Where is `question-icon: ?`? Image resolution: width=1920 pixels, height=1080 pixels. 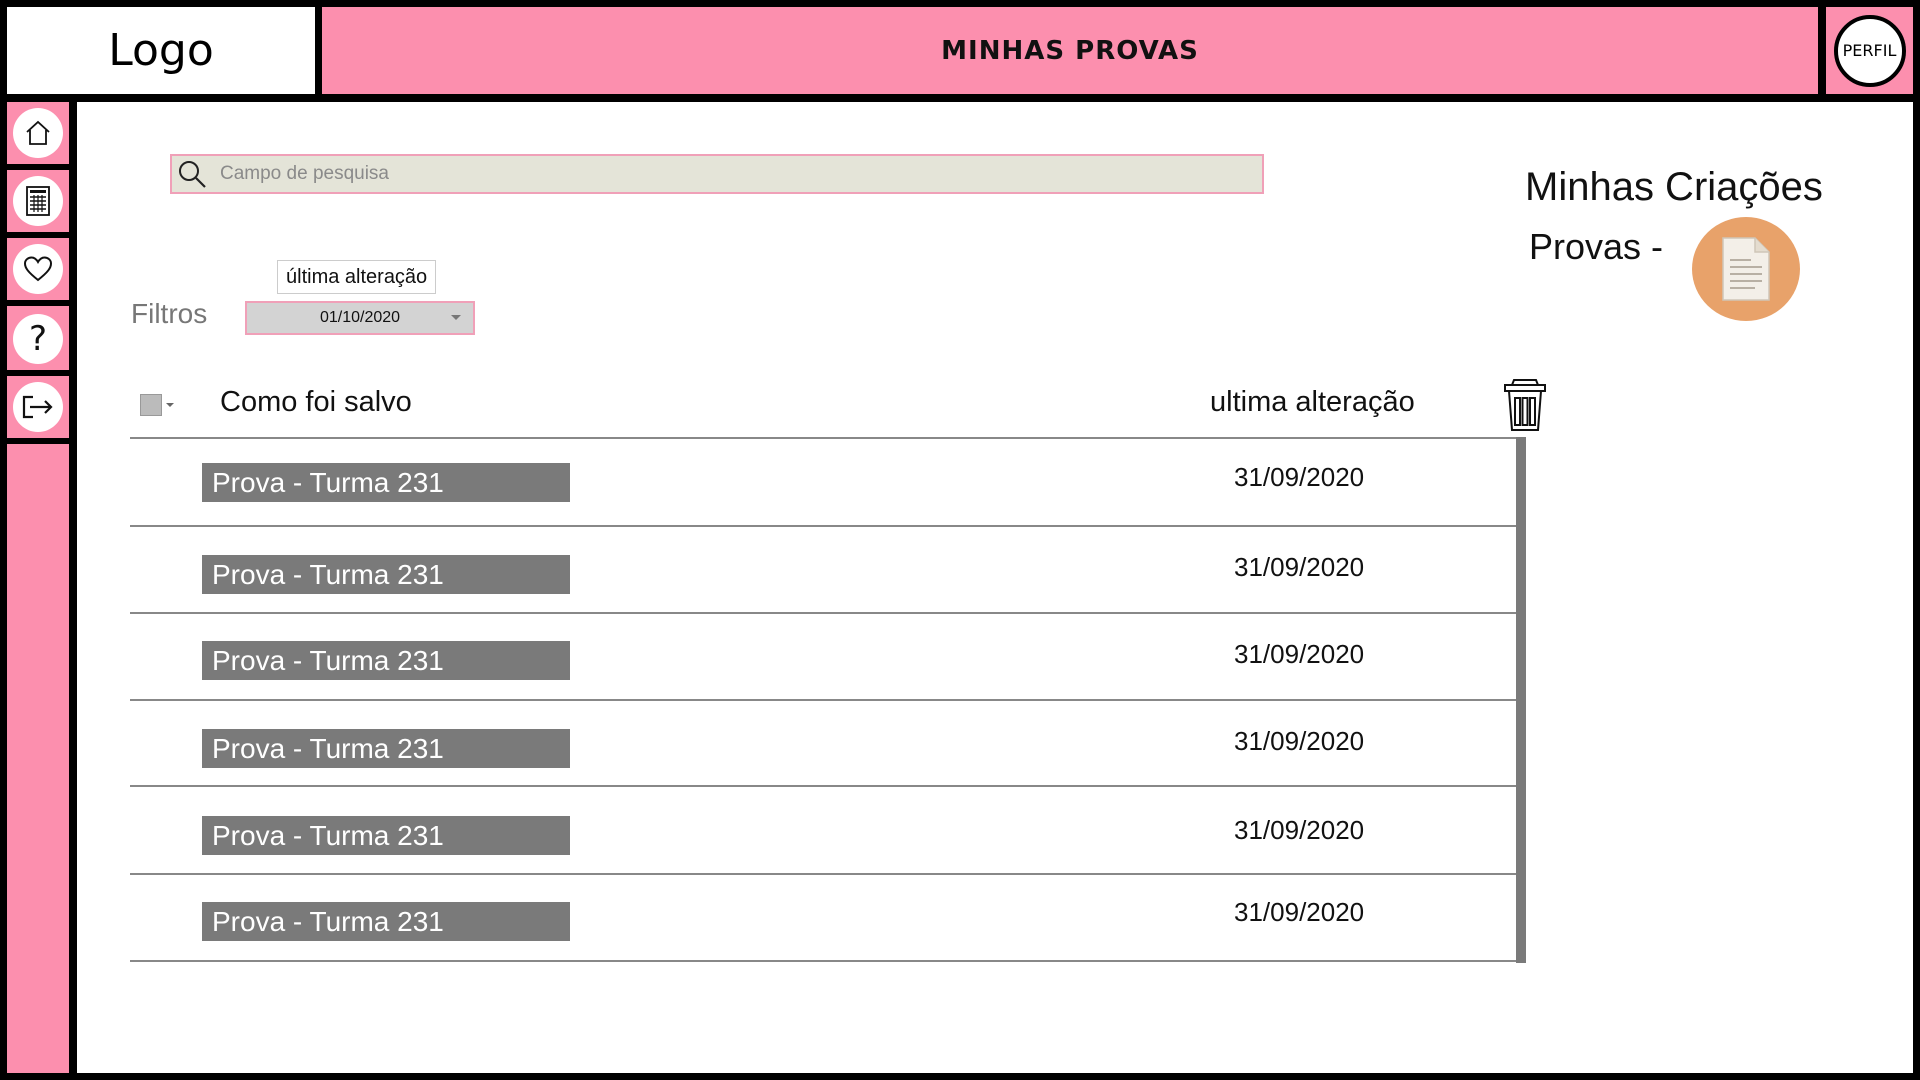 question-icon: ? is located at coordinates (38, 339).